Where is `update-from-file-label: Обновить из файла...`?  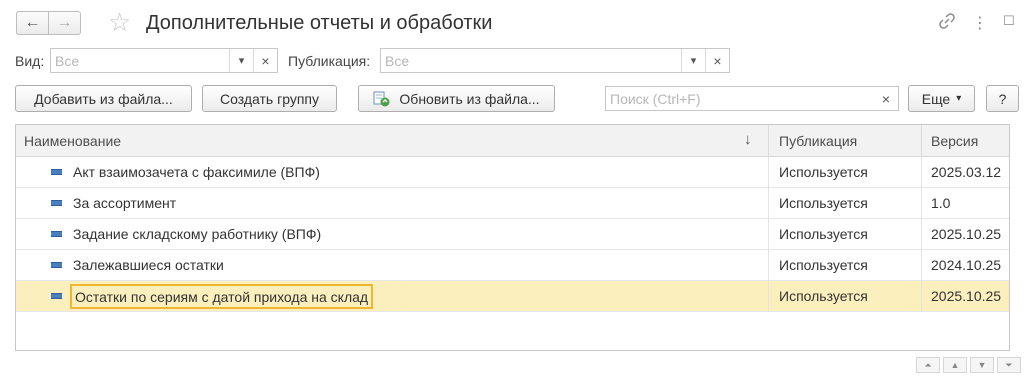 update-from-file-label: Обновить из файла... is located at coordinates (469, 98).